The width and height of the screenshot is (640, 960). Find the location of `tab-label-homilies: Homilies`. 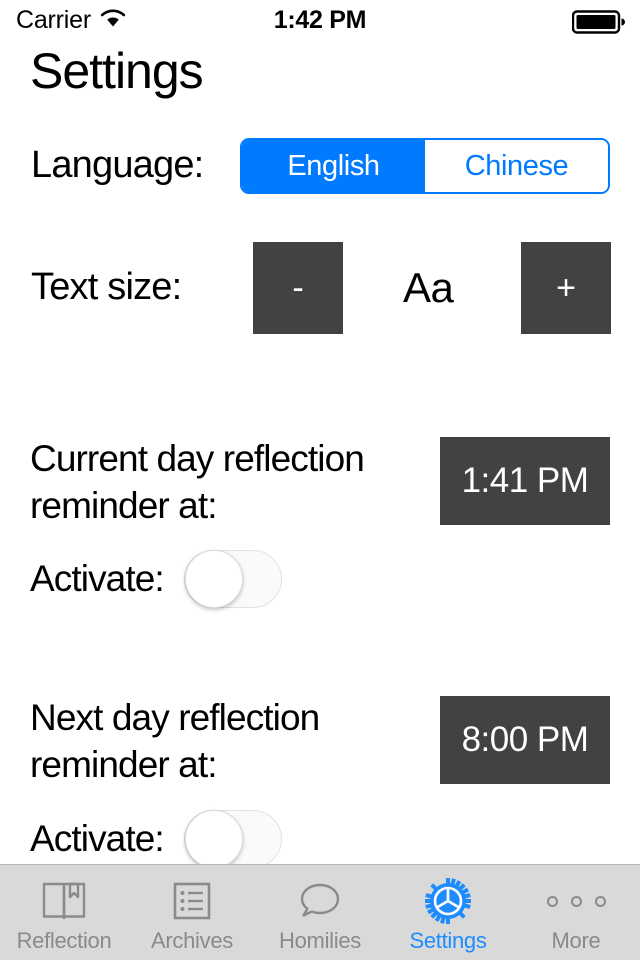

tab-label-homilies: Homilies is located at coordinates (320, 940).